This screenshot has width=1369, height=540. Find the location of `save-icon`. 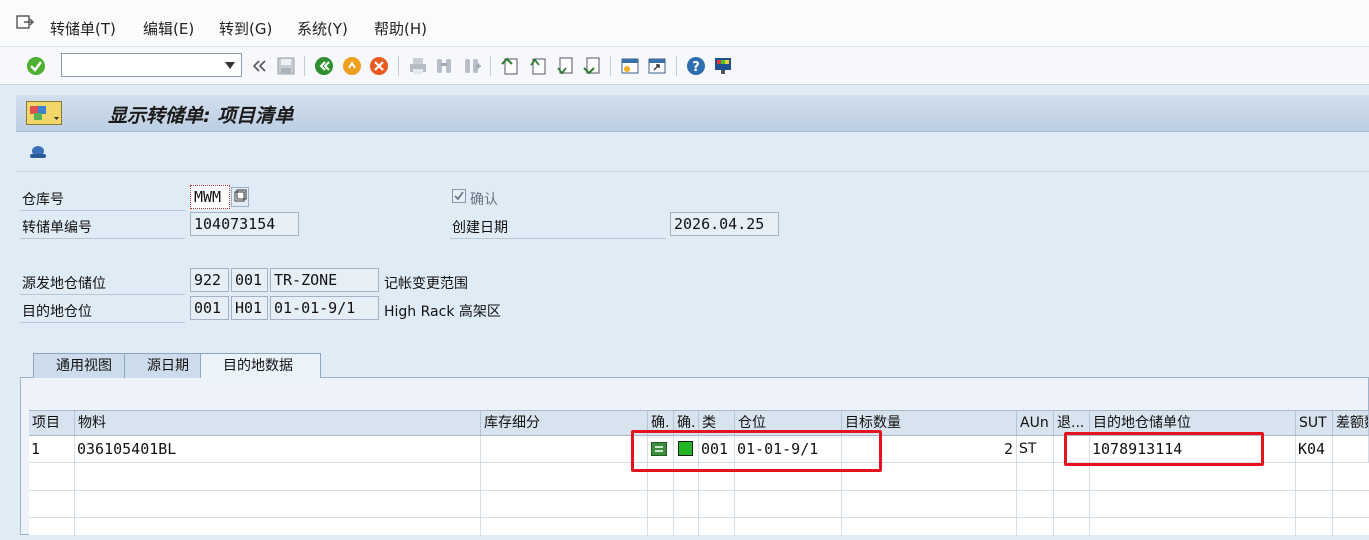

save-icon is located at coordinates (286, 66).